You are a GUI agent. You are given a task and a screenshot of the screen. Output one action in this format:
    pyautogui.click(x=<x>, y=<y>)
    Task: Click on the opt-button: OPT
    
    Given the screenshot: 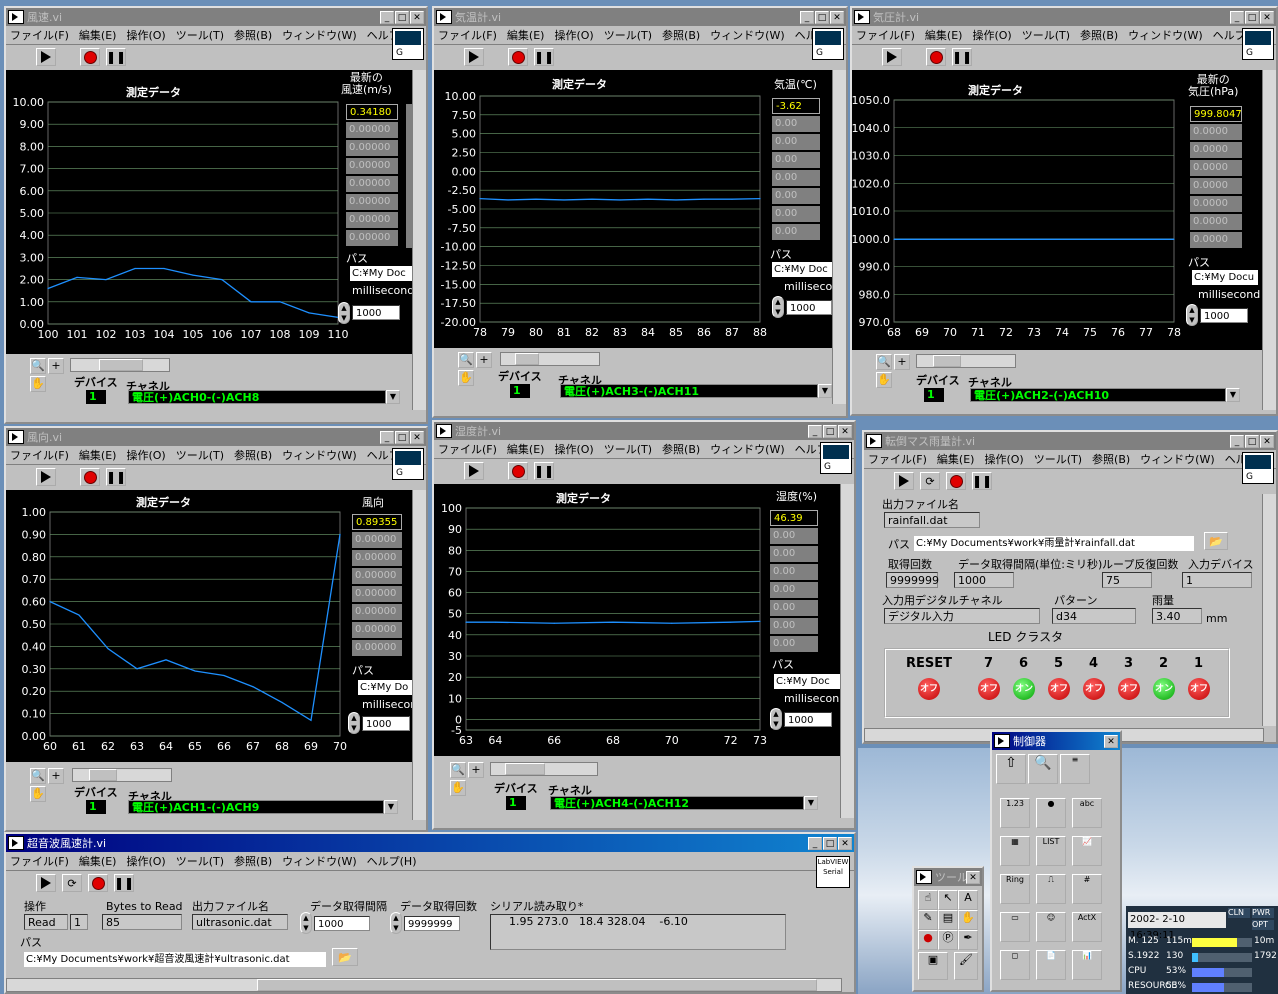 What is the action you would take?
    pyautogui.click(x=1263, y=925)
    